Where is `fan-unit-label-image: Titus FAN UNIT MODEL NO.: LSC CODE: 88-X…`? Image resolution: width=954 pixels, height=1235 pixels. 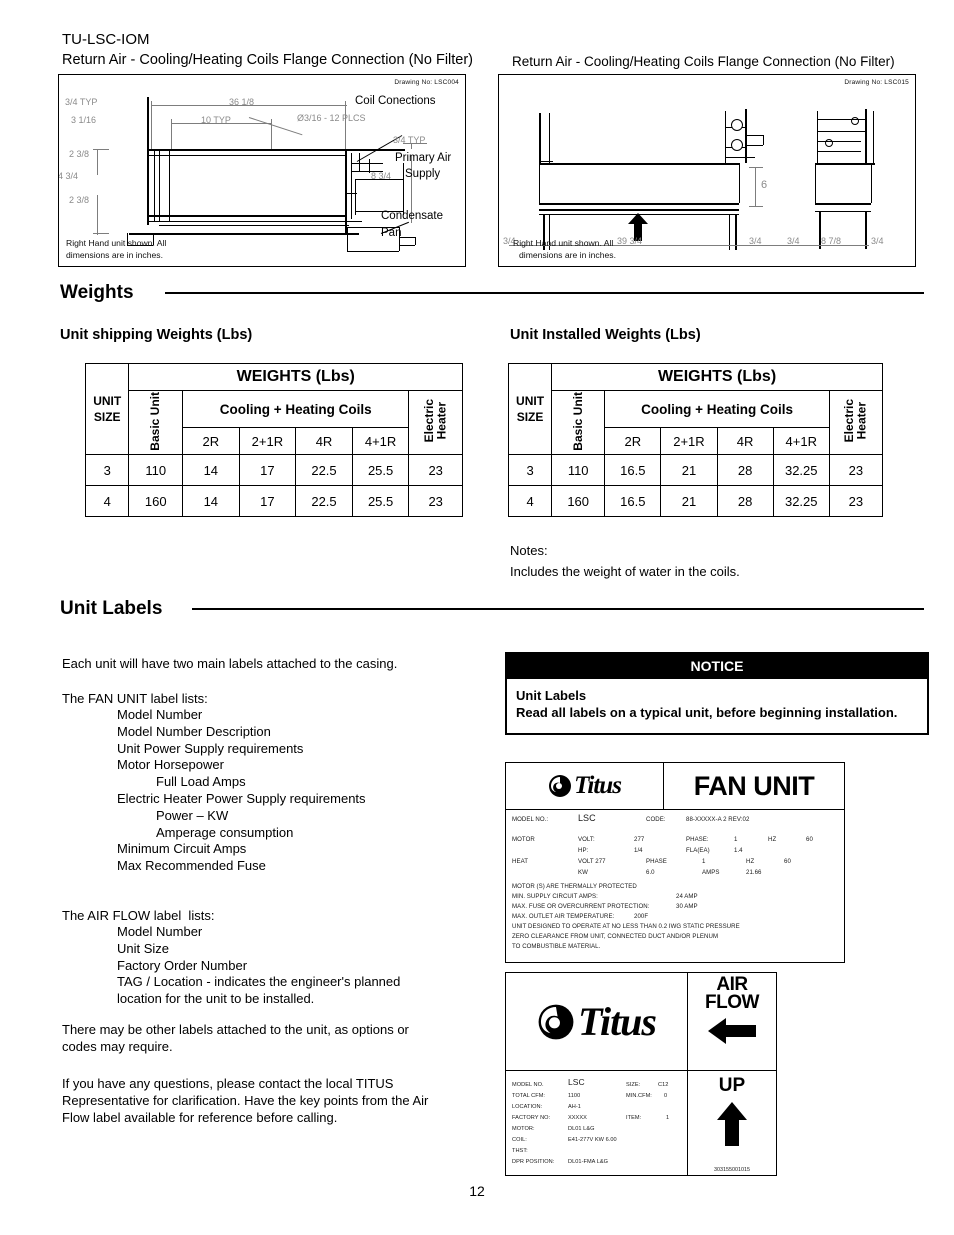
fan-unit-label-image: Titus FAN UNIT MODEL NO.: LSC CODE: 88-X… is located at coordinates (675, 862).